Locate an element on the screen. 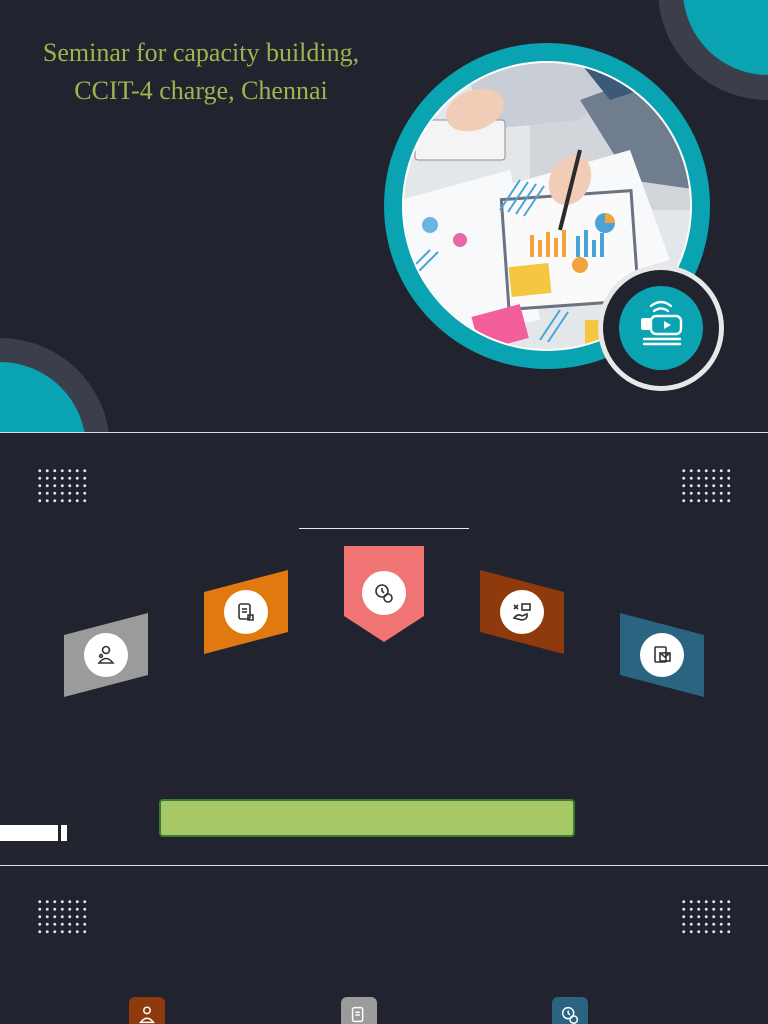  hand-cost-icon is located at coordinates (522, 612).